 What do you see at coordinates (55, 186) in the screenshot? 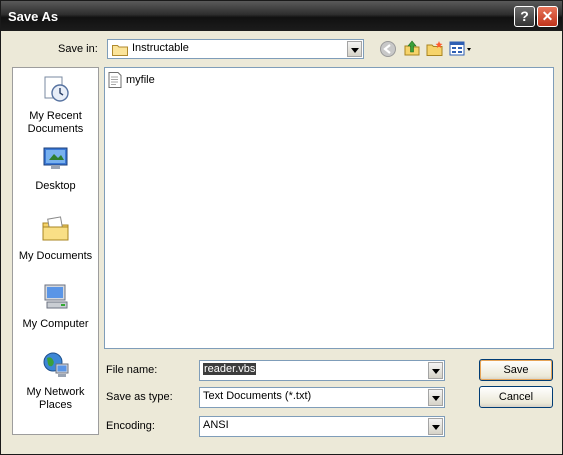
I see `place-label: Desktop` at bounding box center [55, 186].